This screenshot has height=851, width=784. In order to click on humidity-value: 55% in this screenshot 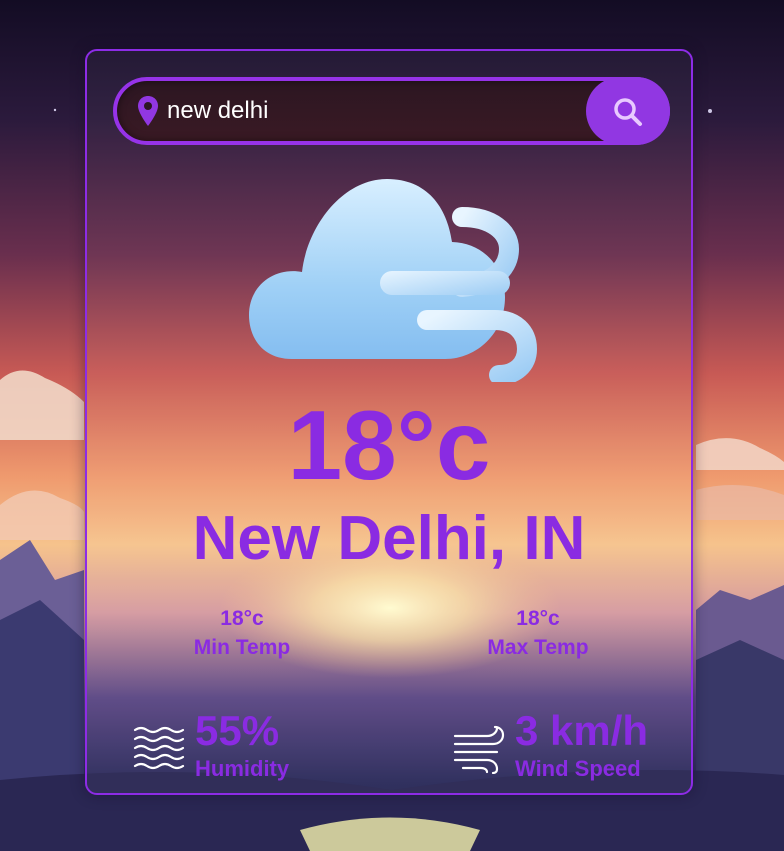, I will do `click(237, 730)`.